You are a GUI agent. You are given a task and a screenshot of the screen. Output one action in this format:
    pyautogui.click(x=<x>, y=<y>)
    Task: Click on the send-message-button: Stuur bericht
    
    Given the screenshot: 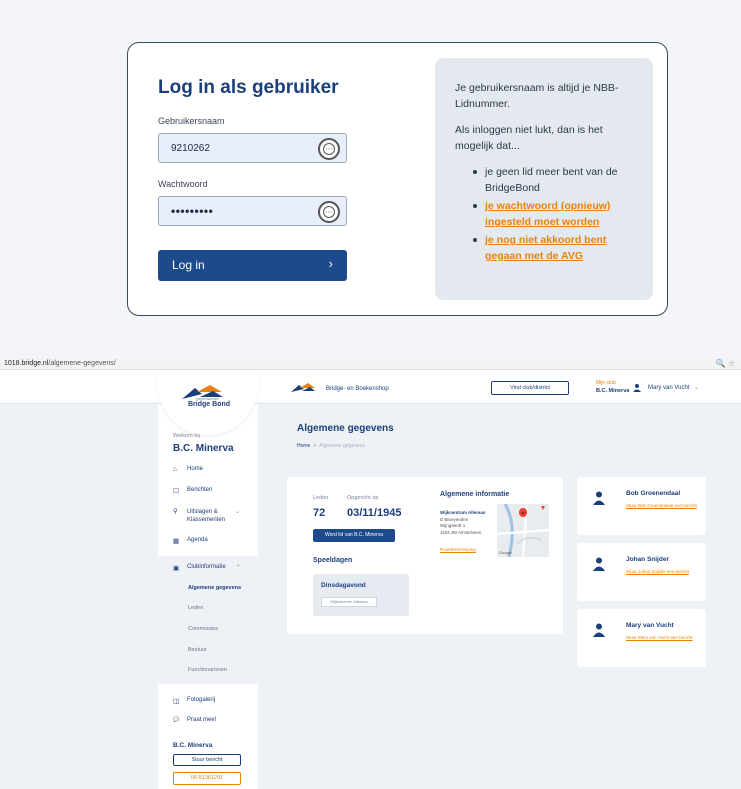 What is the action you would take?
    pyautogui.click(x=207, y=760)
    